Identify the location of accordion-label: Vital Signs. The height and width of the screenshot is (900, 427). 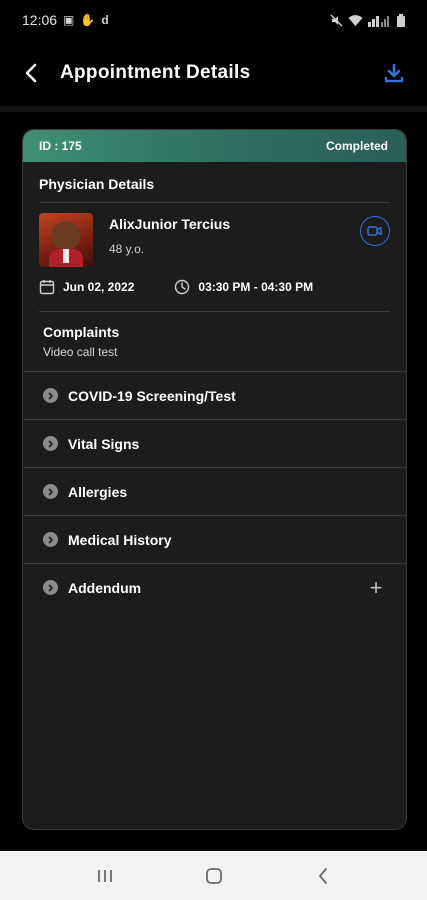
(104, 443).